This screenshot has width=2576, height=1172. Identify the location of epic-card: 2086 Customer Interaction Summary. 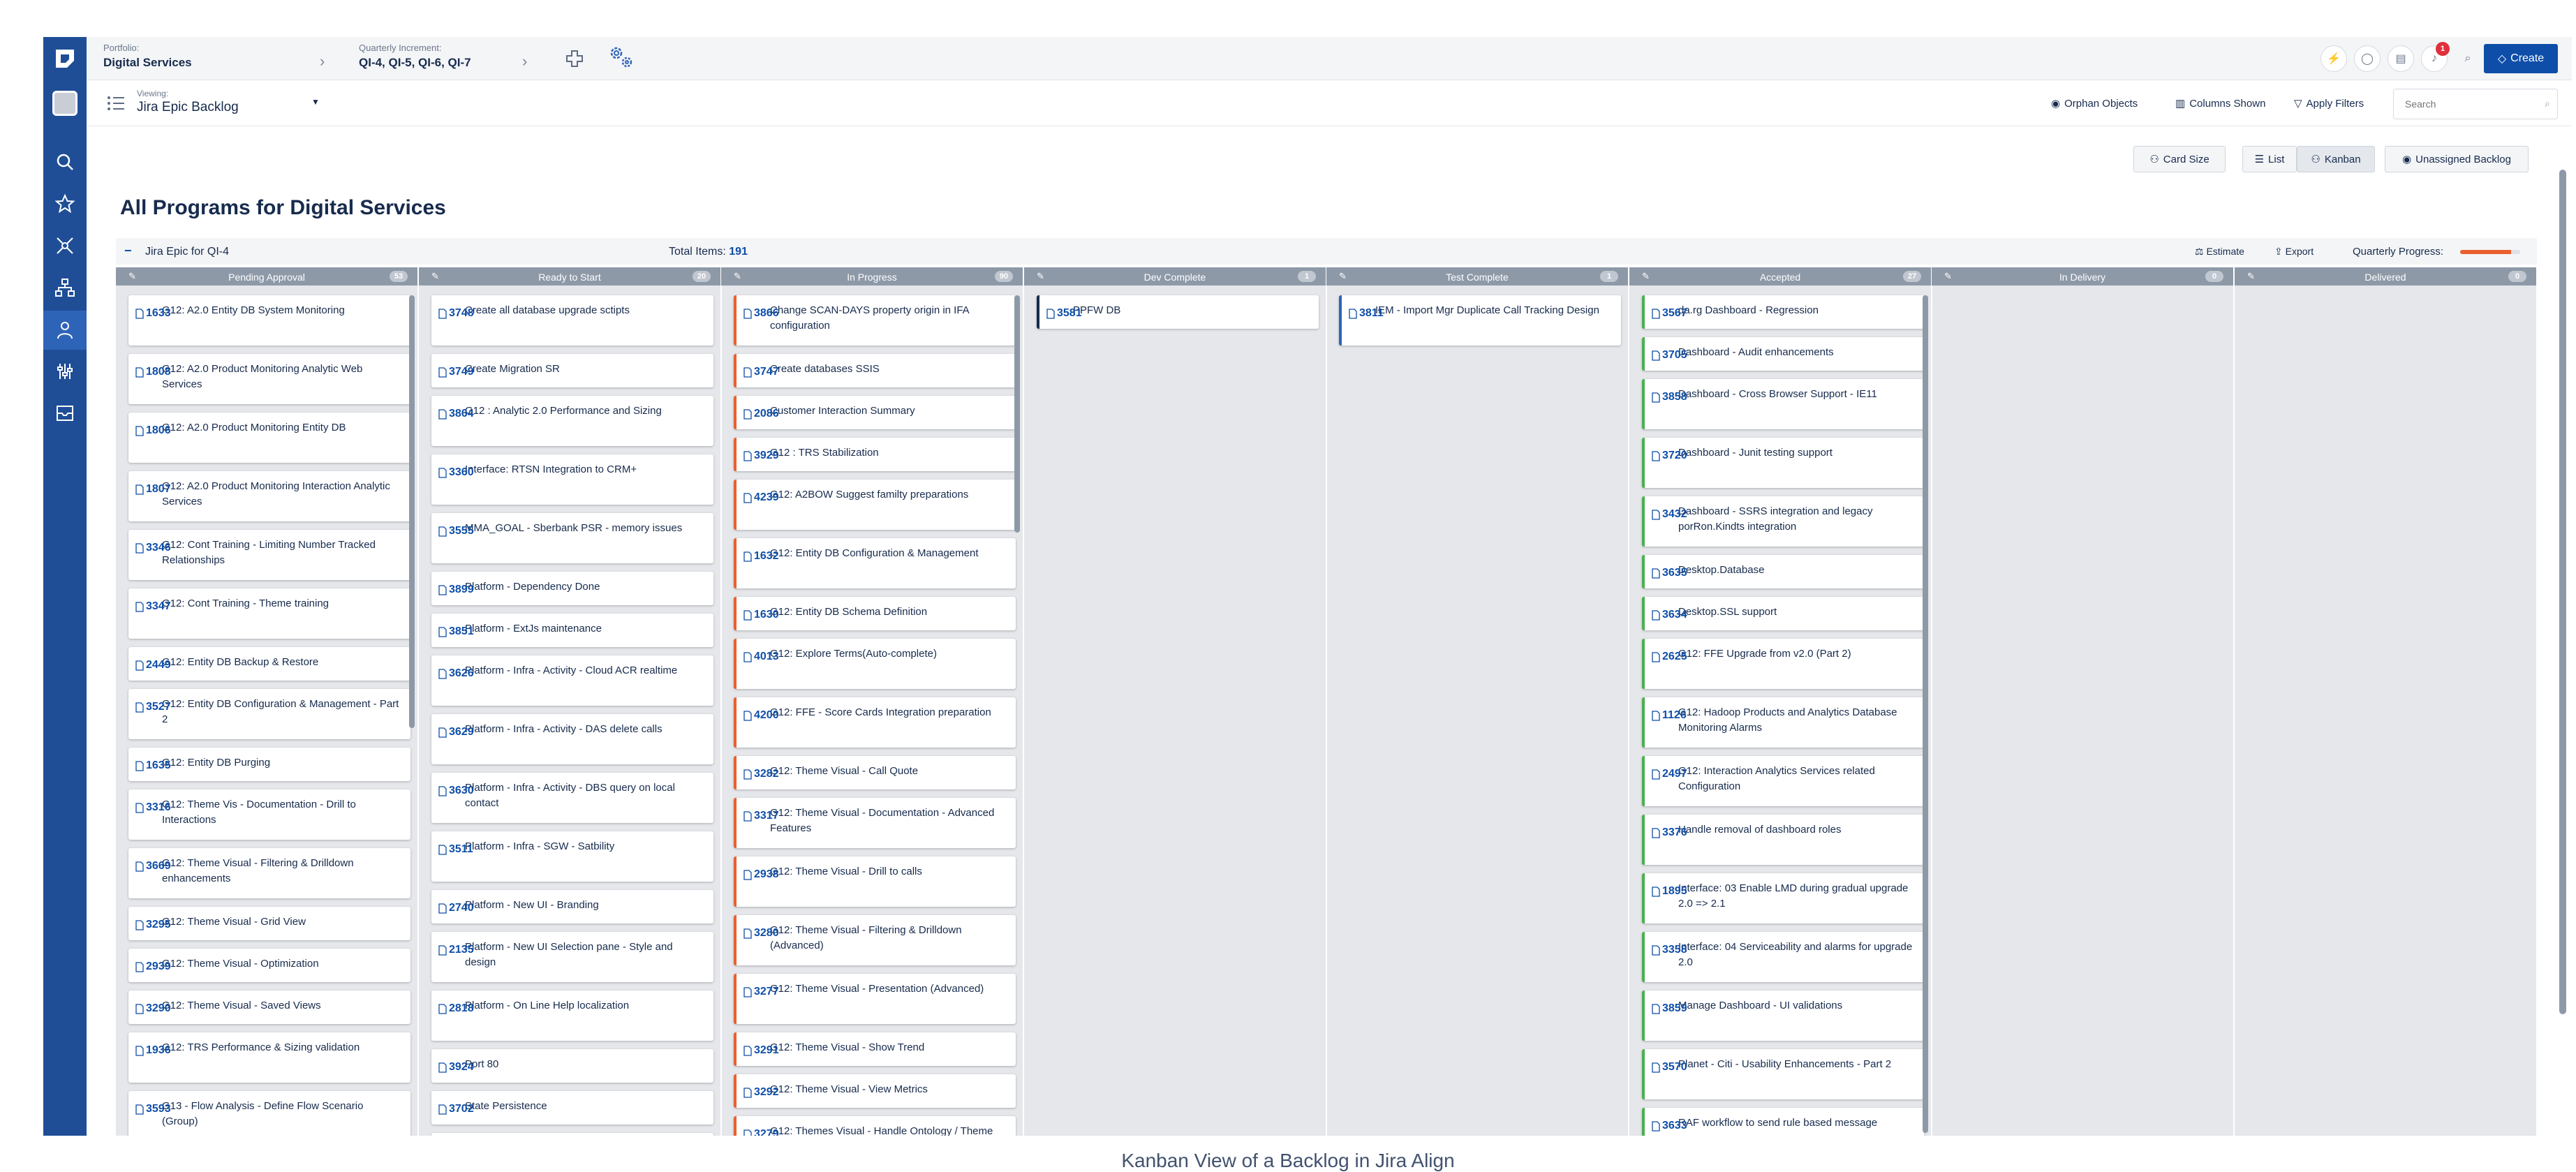
(875, 412).